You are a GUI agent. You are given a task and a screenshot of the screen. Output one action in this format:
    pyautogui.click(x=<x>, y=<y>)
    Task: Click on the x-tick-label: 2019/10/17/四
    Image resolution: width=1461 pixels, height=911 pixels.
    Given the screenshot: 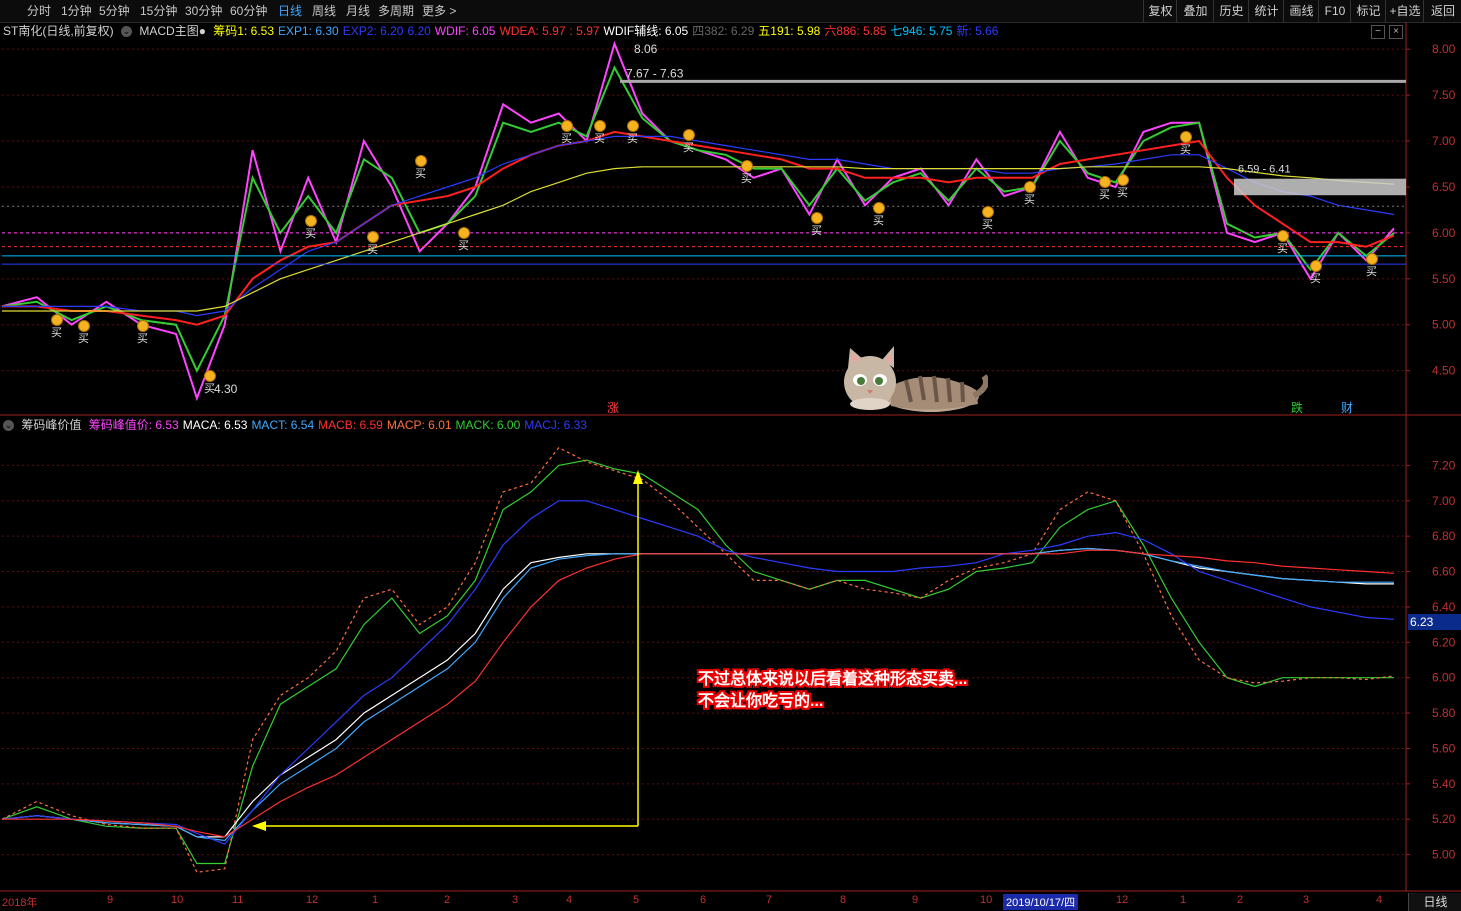 What is the action you would take?
    pyautogui.click(x=1041, y=902)
    